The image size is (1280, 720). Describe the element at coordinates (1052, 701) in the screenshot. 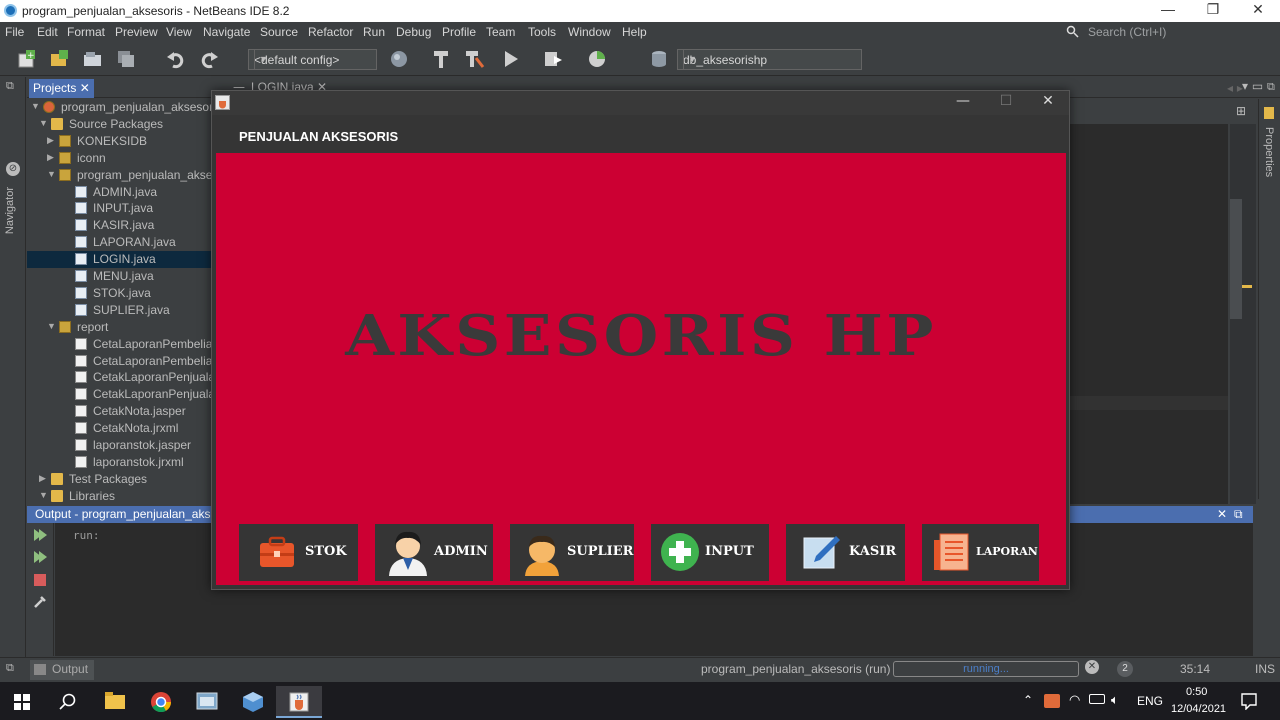

I see `tray-app-icon` at that location.